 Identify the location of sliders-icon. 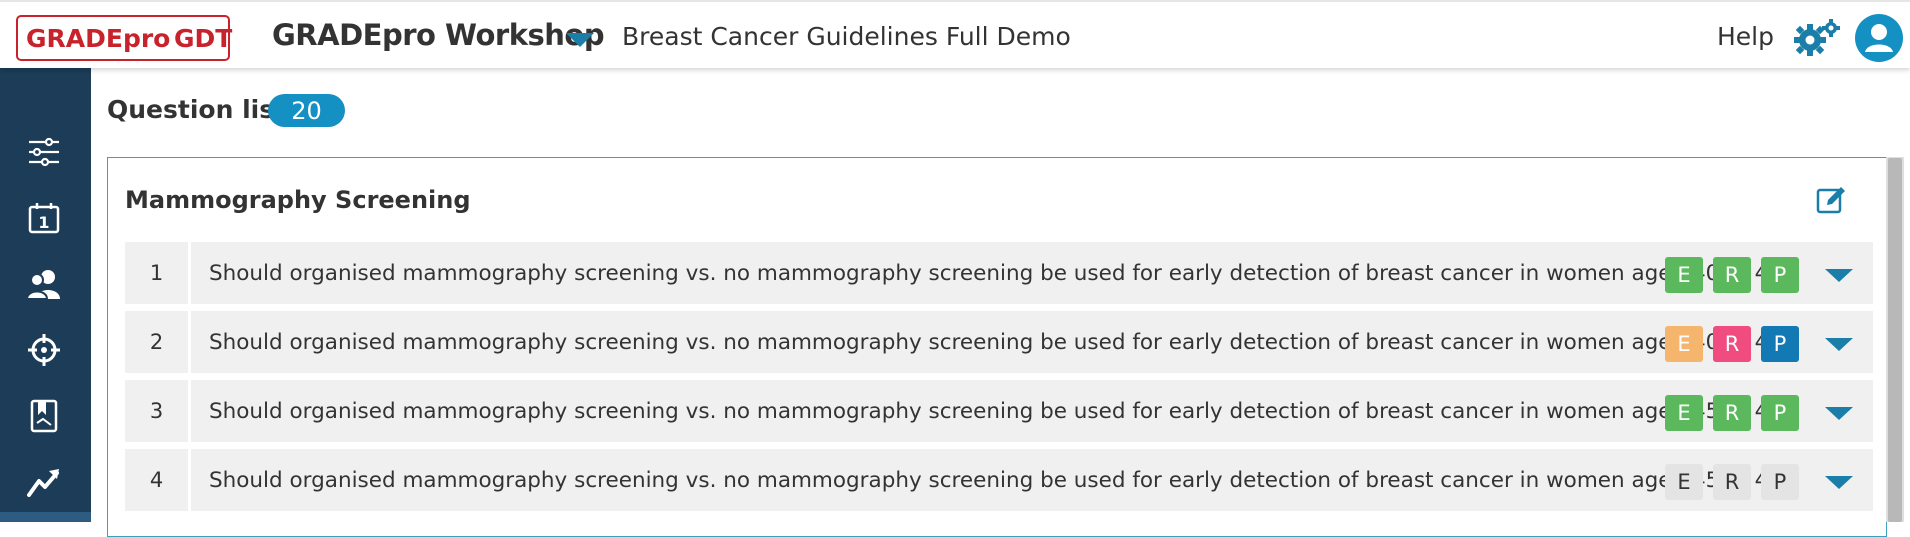
(44, 152).